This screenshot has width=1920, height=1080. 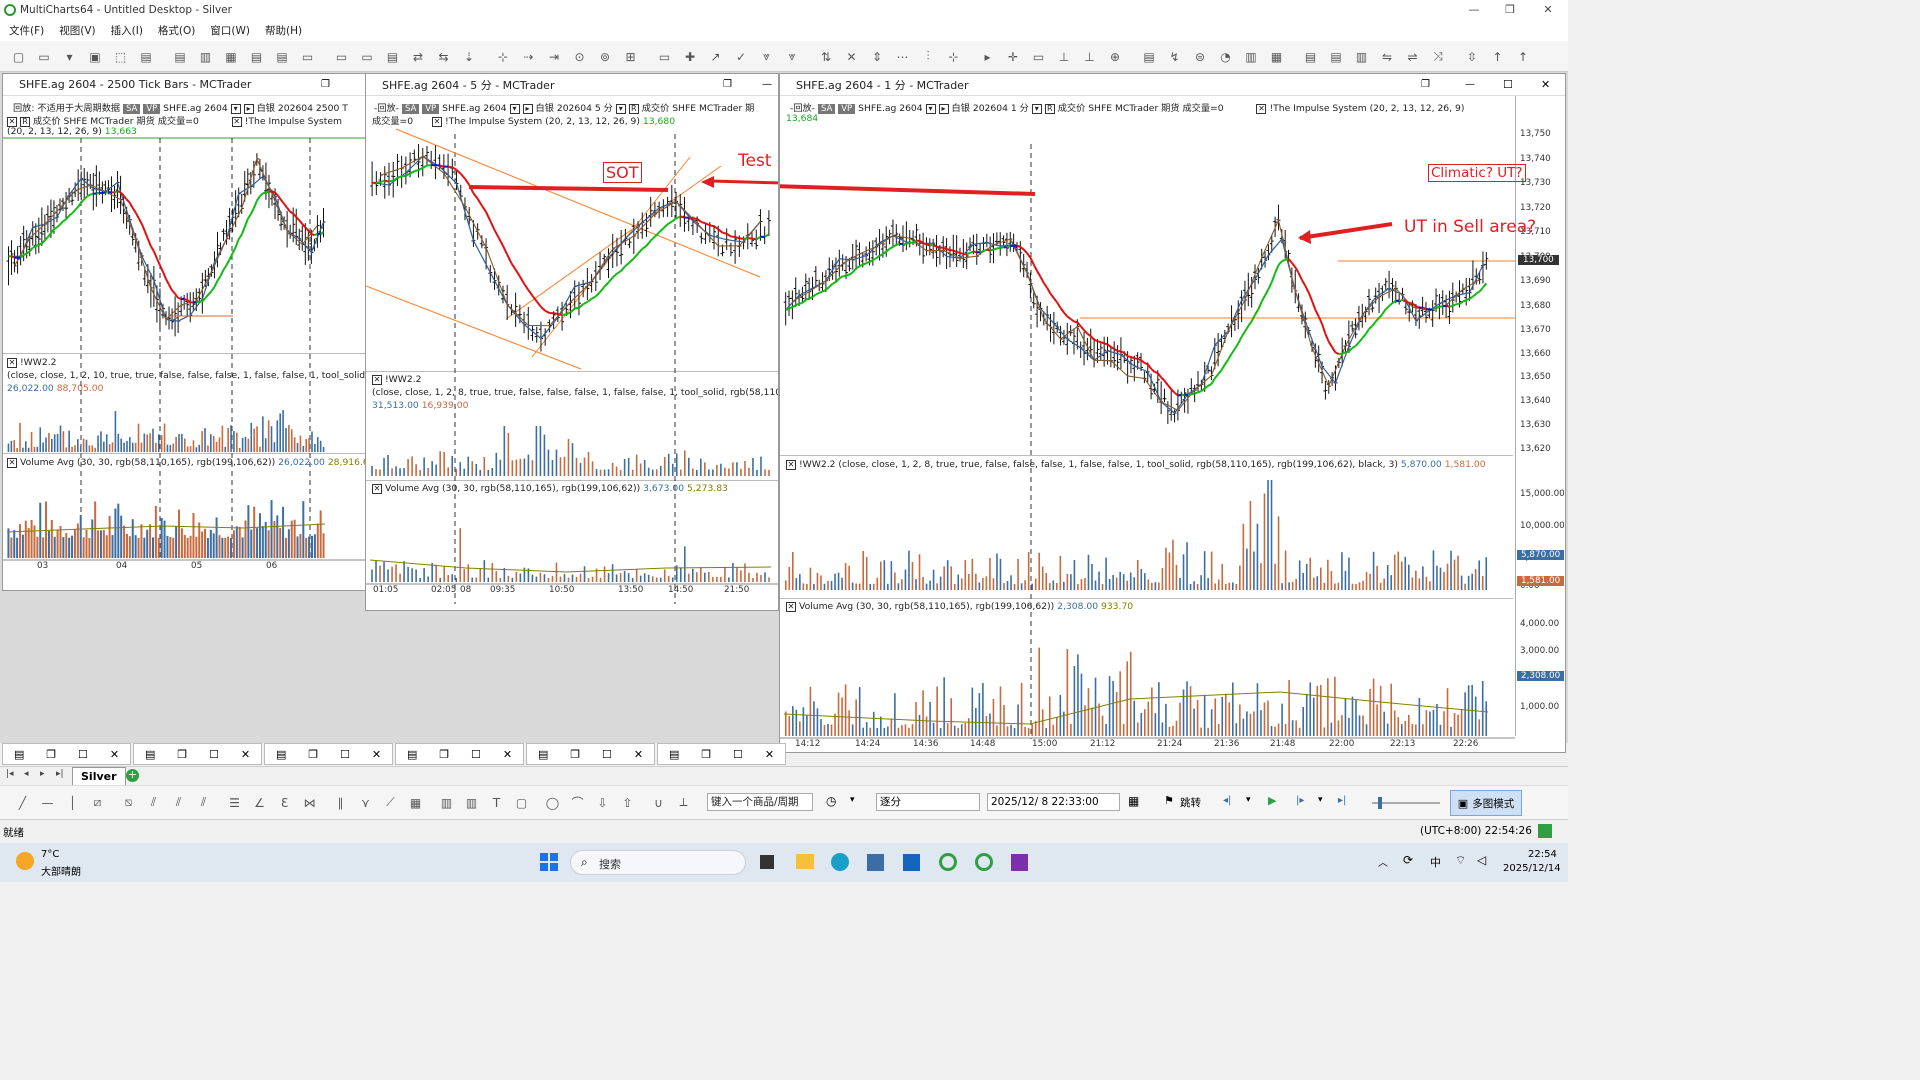 What do you see at coordinates (1174, 56) in the screenshot?
I see `toolbar-tool-icon: ↯` at bounding box center [1174, 56].